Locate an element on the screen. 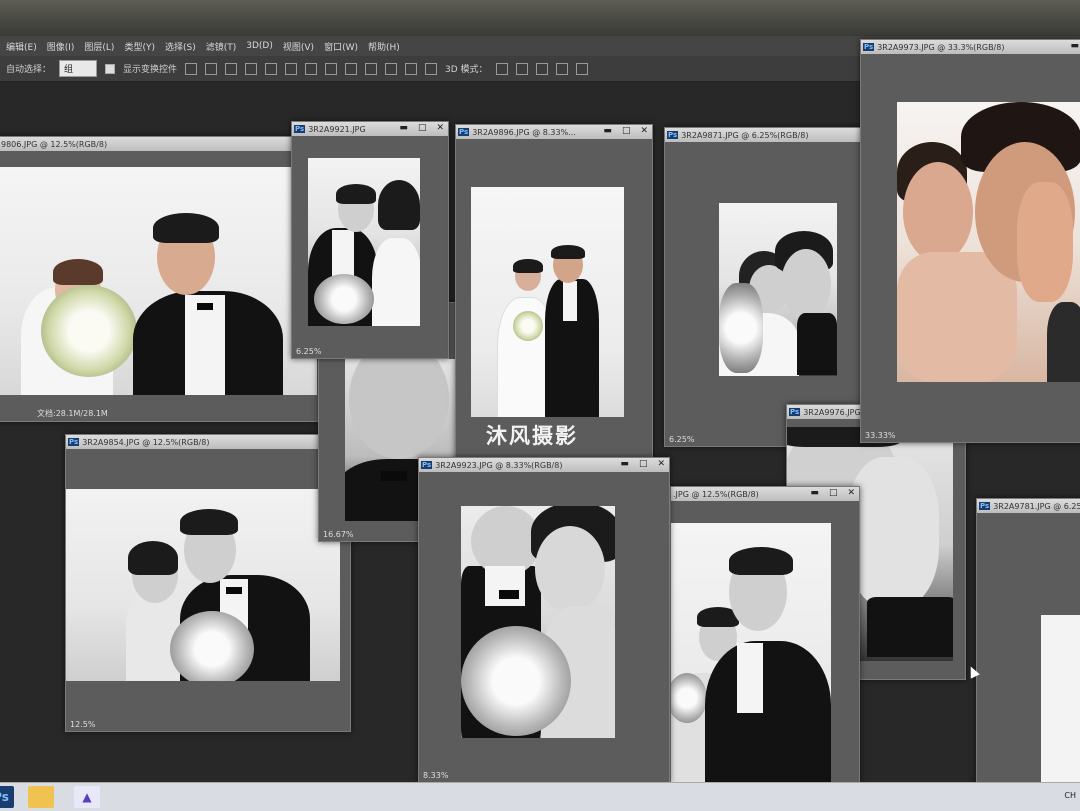  distribute-center-icon is located at coordinates (391, 68).